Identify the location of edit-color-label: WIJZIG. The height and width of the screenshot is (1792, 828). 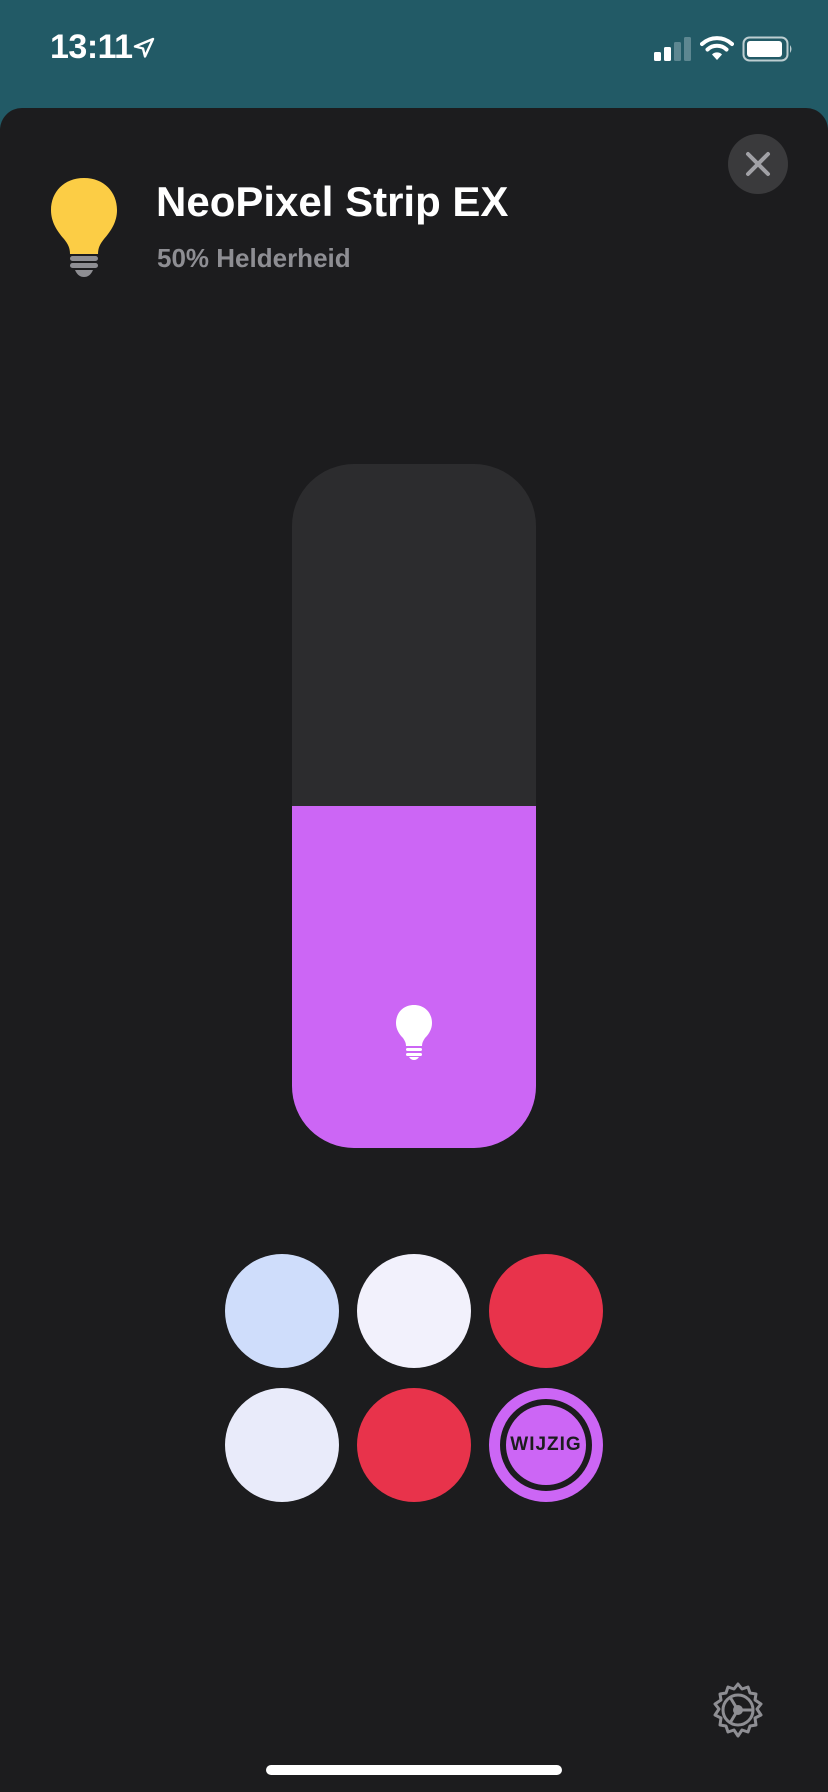
(546, 1444).